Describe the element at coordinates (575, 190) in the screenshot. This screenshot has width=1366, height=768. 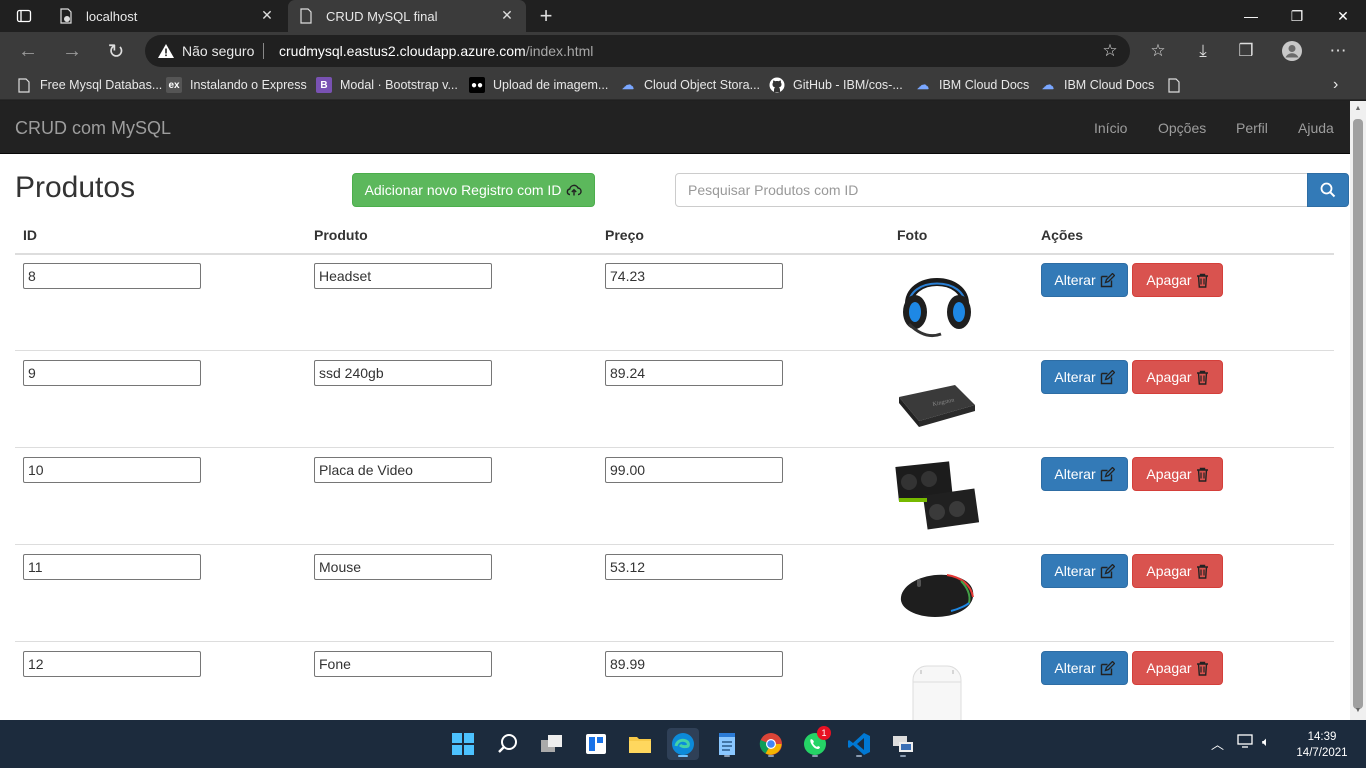
I see `cloud-upload-icon` at that location.